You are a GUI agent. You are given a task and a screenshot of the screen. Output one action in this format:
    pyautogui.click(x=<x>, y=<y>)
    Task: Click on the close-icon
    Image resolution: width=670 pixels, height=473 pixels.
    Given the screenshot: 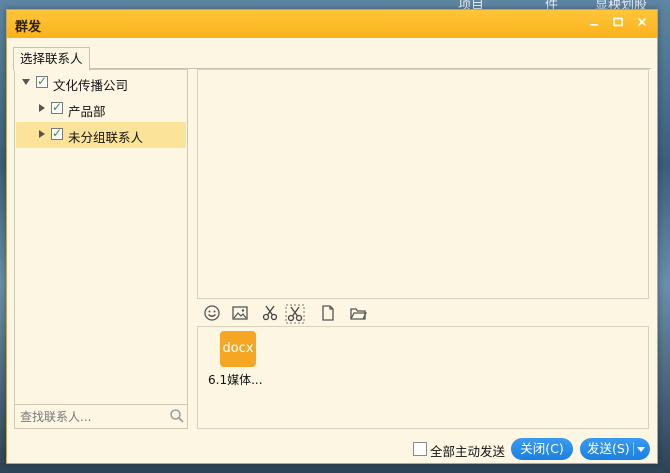 What is the action you would take?
    pyautogui.click(x=642, y=22)
    